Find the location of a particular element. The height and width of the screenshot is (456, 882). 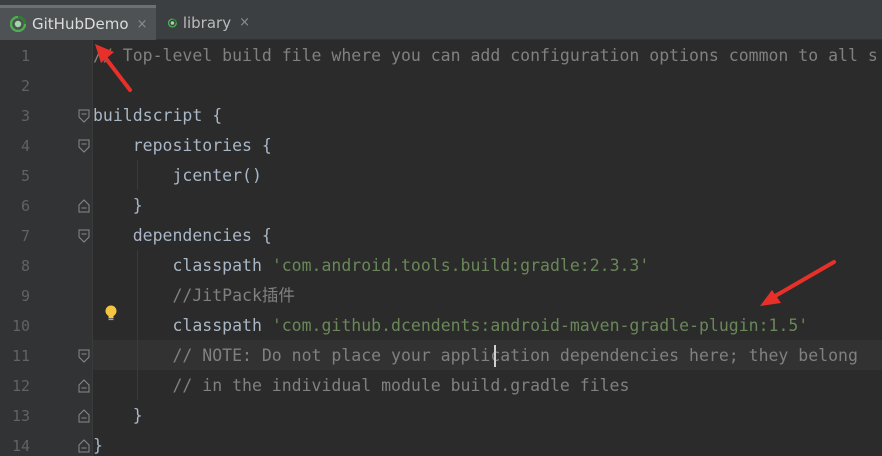

line-number: 4 is located at coordinates (25, 146).